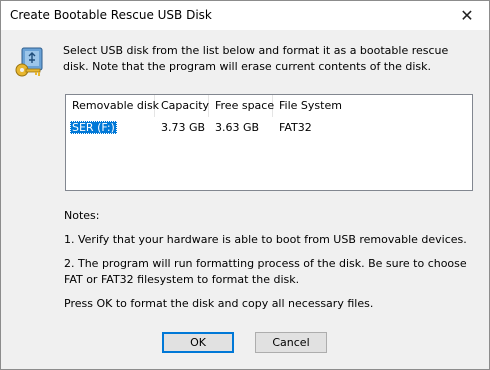 This screenshot has height=370, width=490. I want to click on title-bar: Create Bootable Rescue USB Disk ✕, so click(245, 15).